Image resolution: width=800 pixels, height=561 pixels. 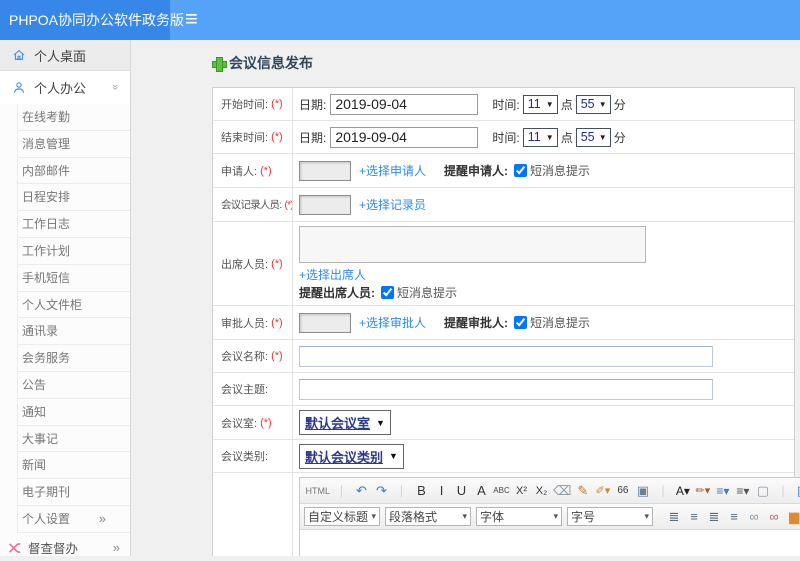 What do you see at coordinates (567, 104) in the screenshot?
I see `hour-unit: 点` at bounding box center [567, 104].